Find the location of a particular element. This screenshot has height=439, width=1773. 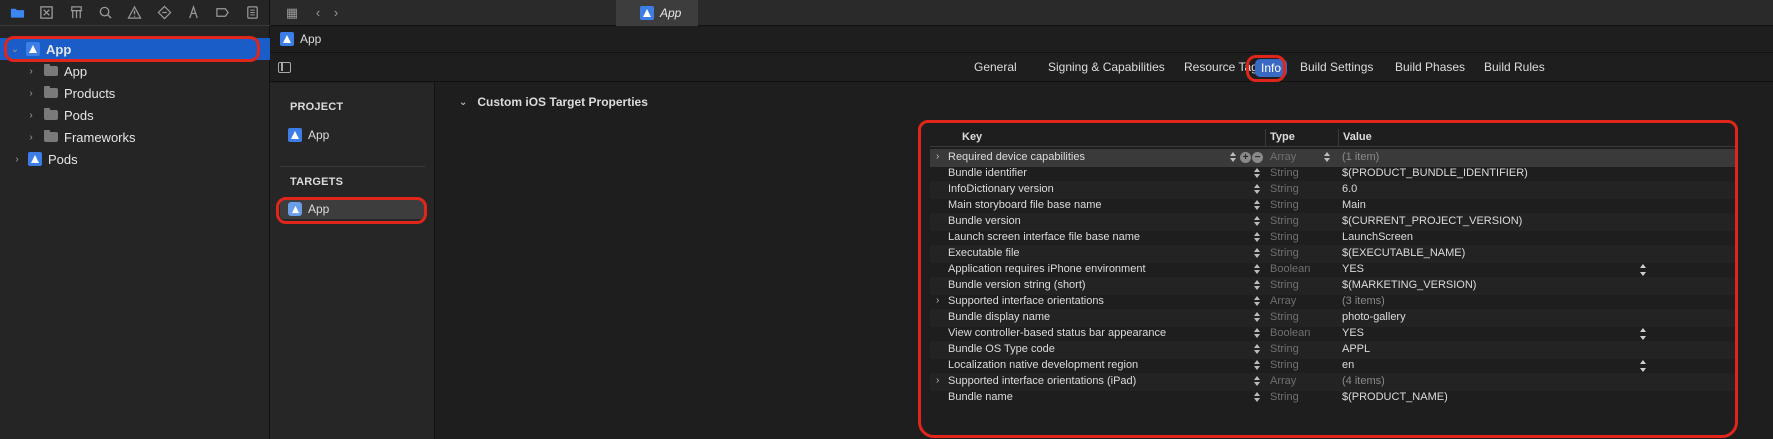

tree-item-pods-project: › Pods is located at coordinates (135, 159).